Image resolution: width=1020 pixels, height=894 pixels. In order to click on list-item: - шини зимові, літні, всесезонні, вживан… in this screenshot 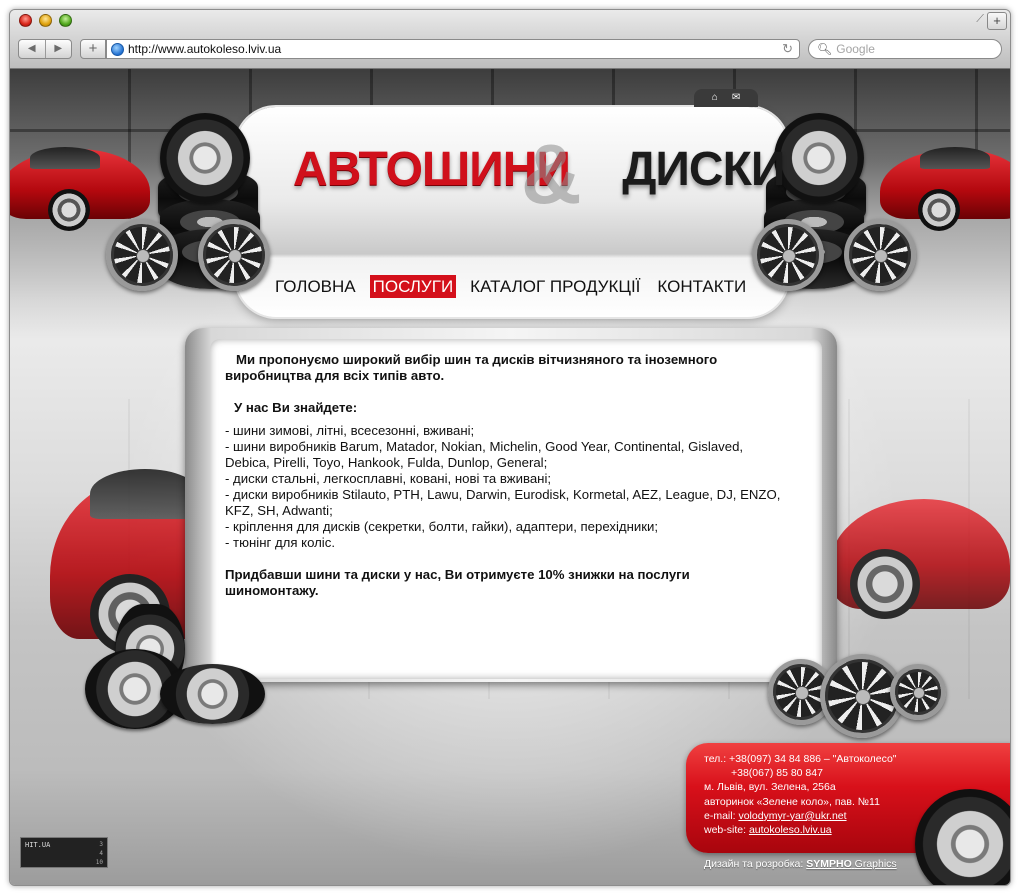, I will do `click(350, 430)`.